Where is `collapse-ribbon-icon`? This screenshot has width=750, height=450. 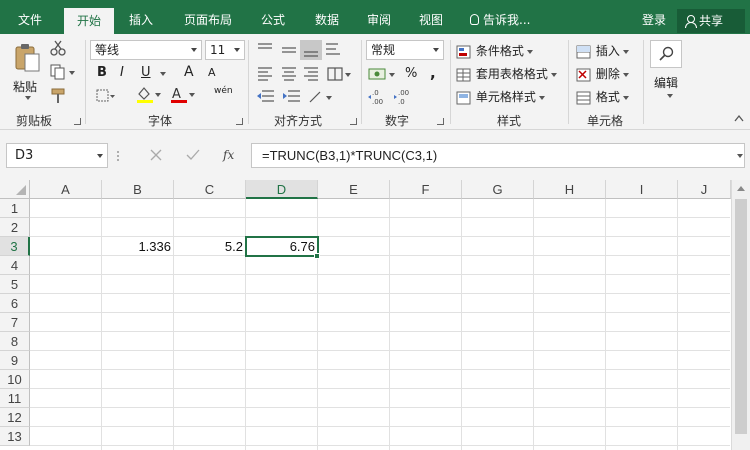
collapse-ribbon-icon is located at coordinates (739, 118).